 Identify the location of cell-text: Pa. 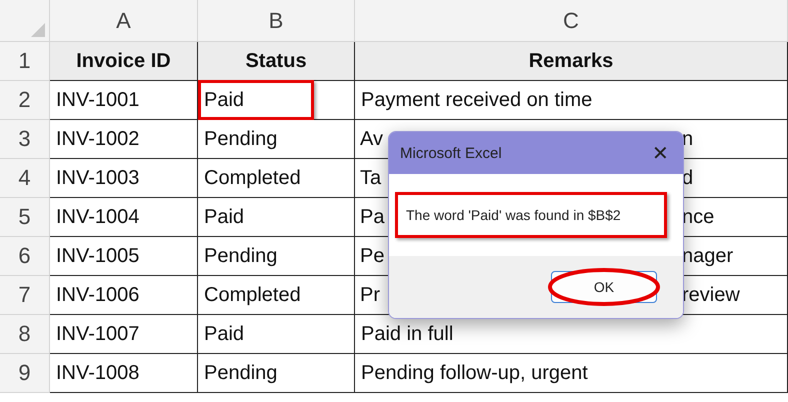
(372, 217).